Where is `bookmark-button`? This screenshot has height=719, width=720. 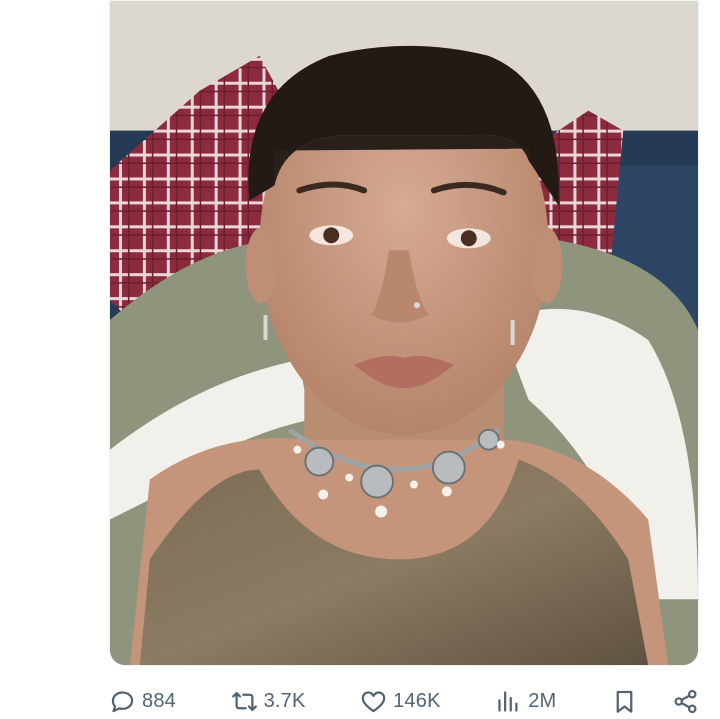
bookmark-button is located at coordinates (624, 701).